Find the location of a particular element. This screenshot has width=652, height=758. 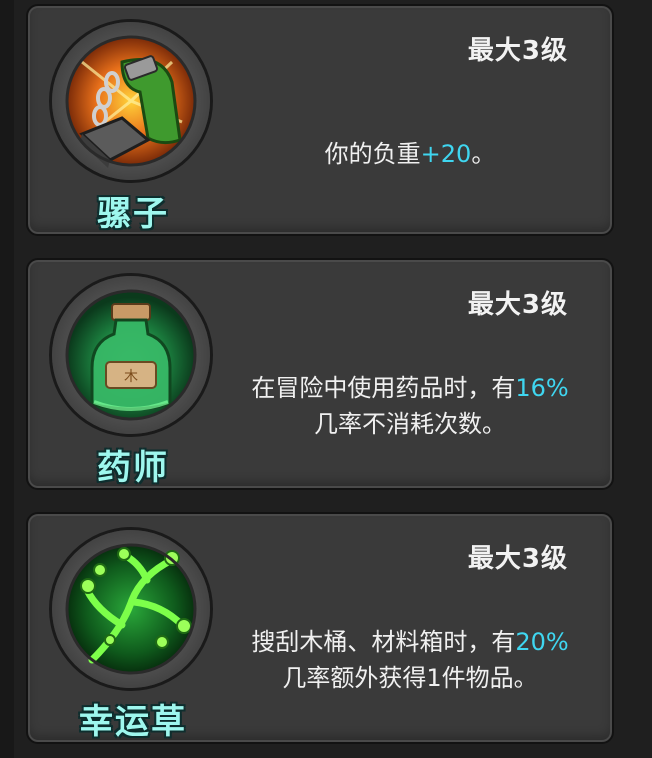

desc-line-1: 搜刮木桶、材料箱时，有20% is located at coordinates (410, 642).